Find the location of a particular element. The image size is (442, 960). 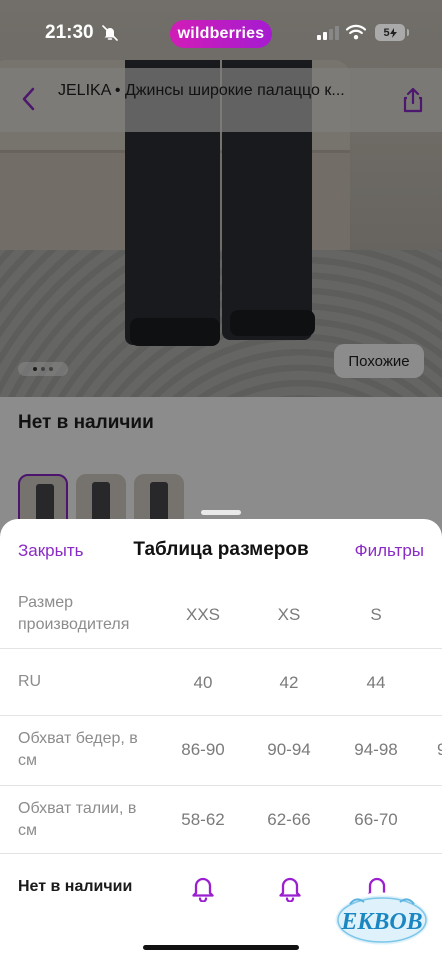

table-cell: XS is located at coordinates (289, 614).